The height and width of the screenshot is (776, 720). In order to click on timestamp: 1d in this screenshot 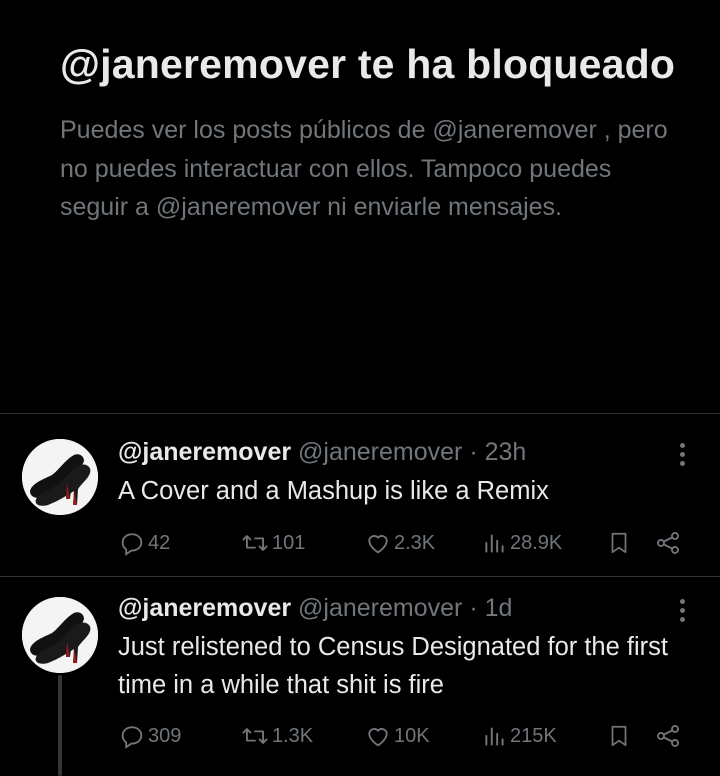, I will do `click(499, 608)`.